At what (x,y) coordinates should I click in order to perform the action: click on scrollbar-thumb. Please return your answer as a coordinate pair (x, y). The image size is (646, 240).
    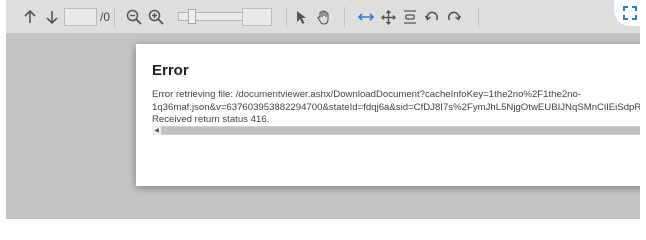
    Looking at the image, I should click on (401, 130).